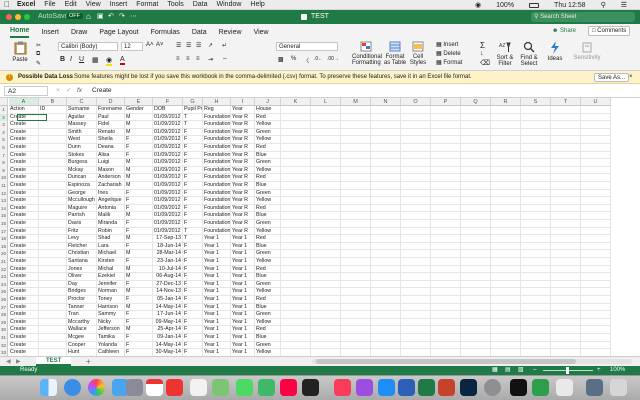 The image size is (640, 400). I want to click on table-cell: Sheila, so click(111, 140).